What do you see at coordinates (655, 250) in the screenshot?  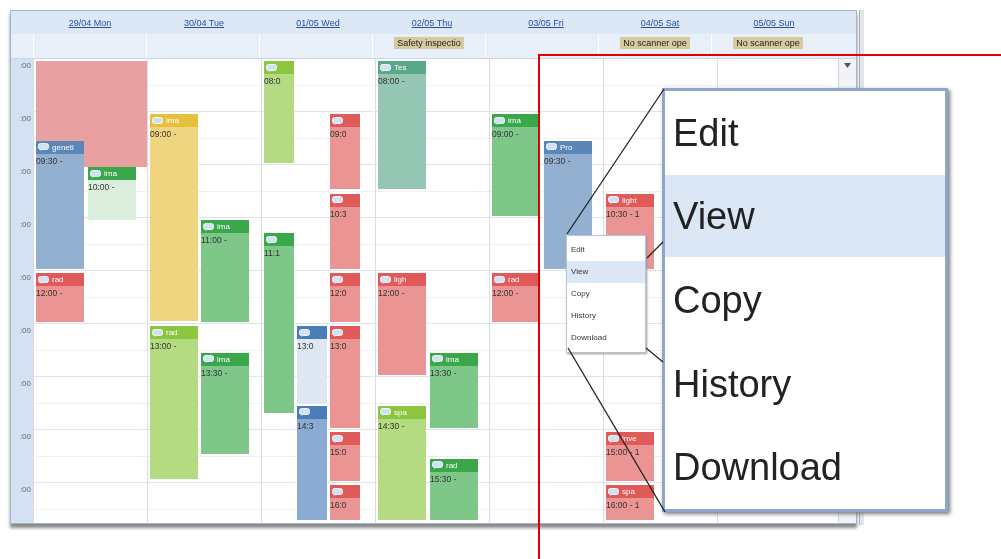 I see `leader-line` at bounding box center [655, 250].